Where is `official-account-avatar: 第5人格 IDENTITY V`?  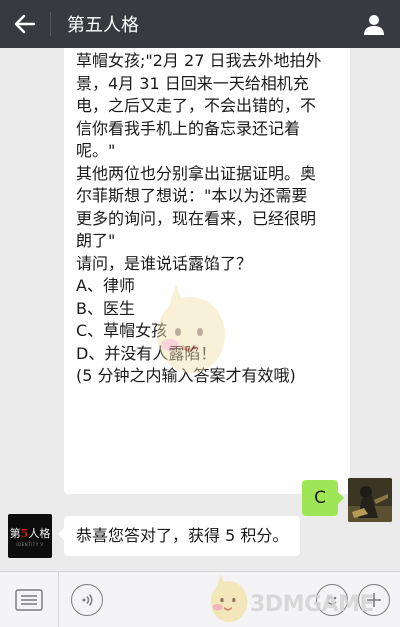 official-account-avatar: 第5人格 IDENTITY V is located at coordinates (30, 536).